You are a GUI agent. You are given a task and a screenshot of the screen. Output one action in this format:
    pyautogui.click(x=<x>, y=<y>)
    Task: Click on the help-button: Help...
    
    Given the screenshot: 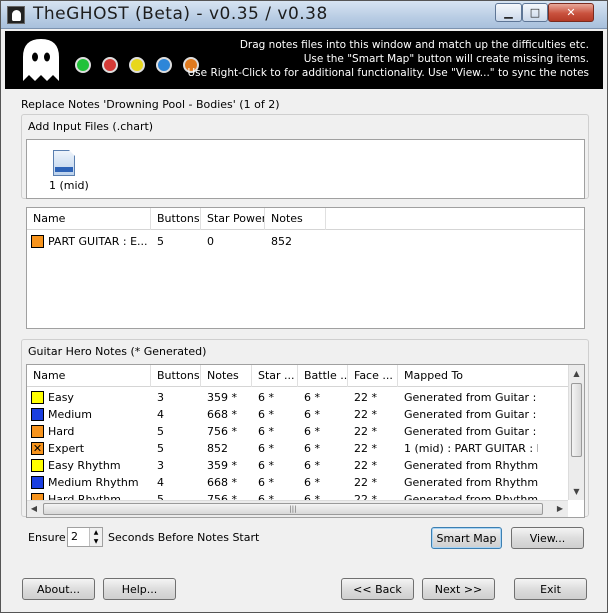 What is the action you would take?
    pyautogui.click(x=139, y=589)
    